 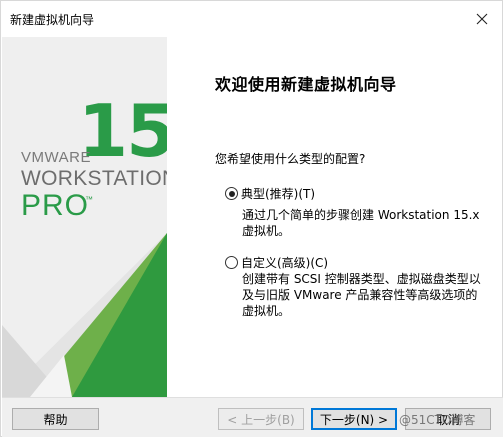 I want to click on next-button: 下一步(N) >, so click(x=354, y=419).